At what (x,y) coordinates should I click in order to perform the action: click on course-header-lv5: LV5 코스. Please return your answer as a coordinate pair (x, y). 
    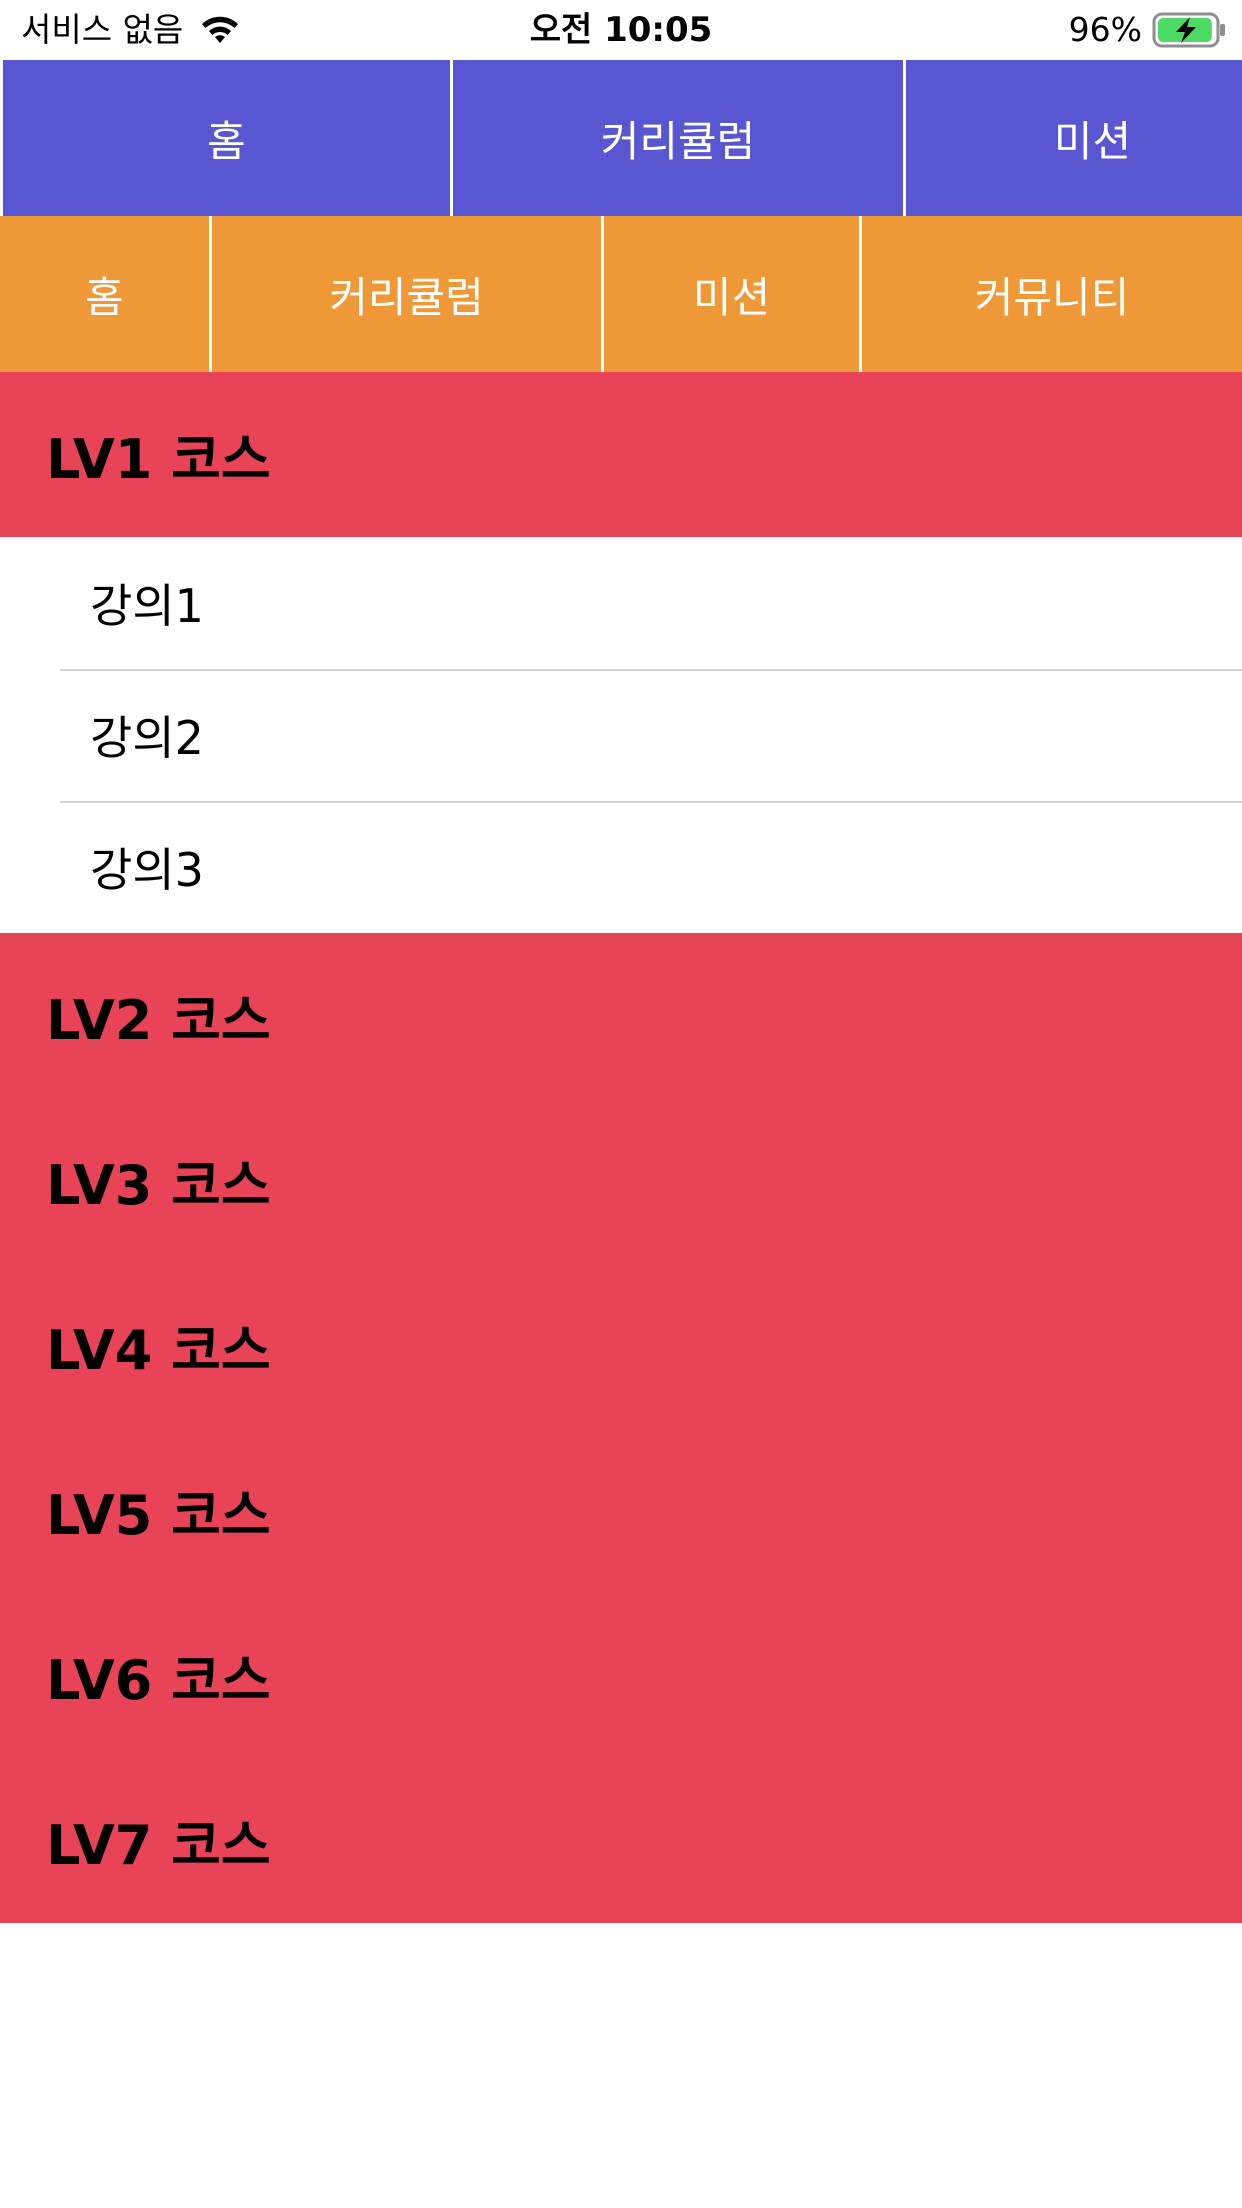
    Looking at the image, I should click on (621, 1510).